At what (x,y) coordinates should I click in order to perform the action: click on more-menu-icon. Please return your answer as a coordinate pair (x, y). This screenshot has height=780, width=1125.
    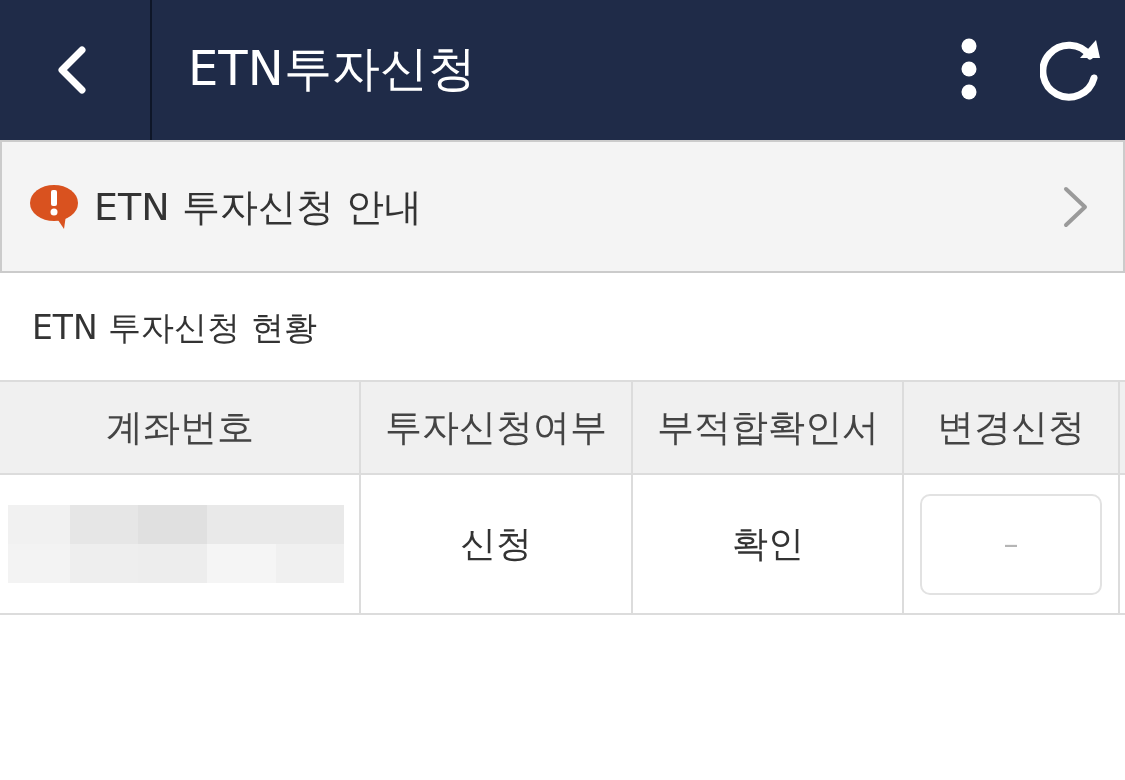
    Looking at the image, I should click on (969, 69).